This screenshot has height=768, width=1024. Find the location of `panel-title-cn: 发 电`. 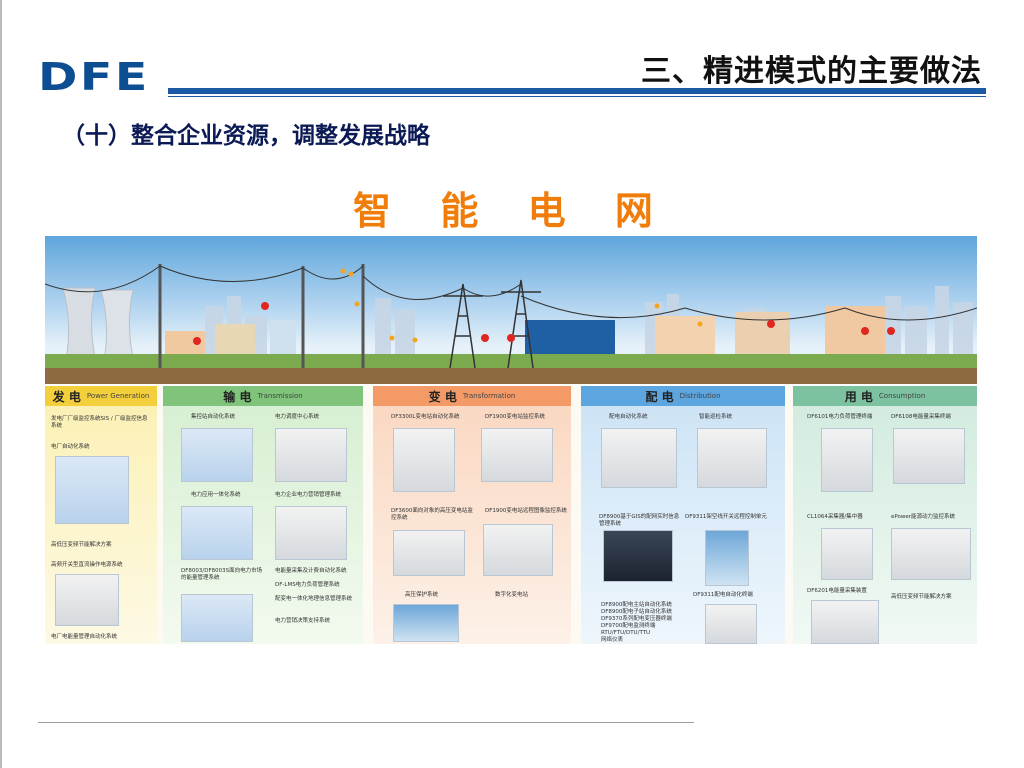

panel-title-cn: 发 电 is located at coordinates (66, 396).